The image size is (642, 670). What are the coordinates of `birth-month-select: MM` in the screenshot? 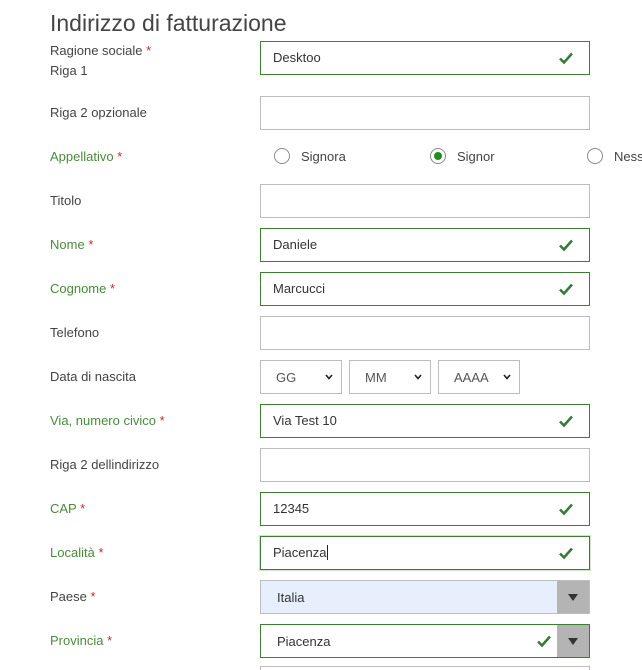 It's located at (390, 377).